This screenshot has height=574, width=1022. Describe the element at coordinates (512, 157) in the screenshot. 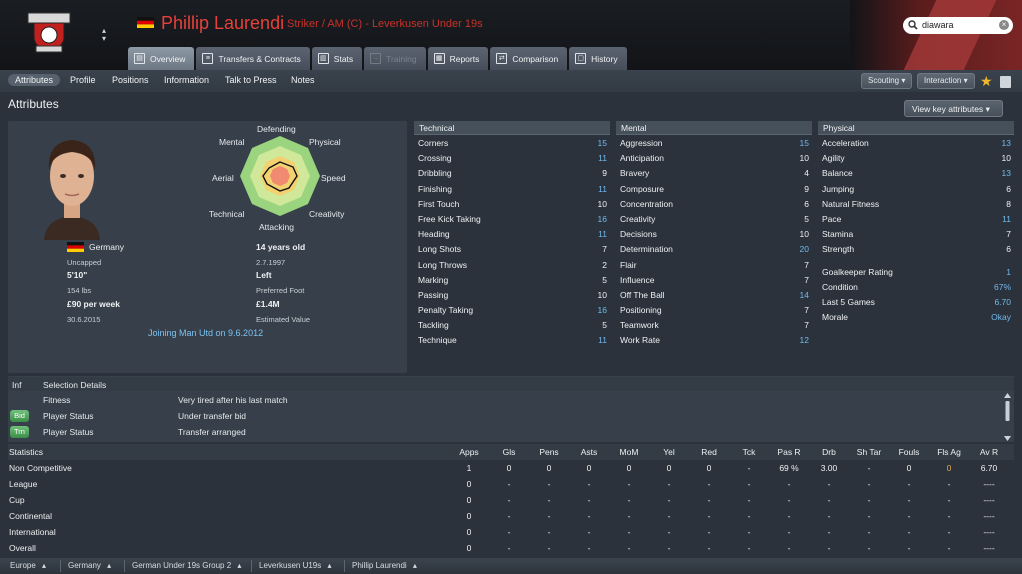

I see `attribute-row: Crossing 11` at that location.